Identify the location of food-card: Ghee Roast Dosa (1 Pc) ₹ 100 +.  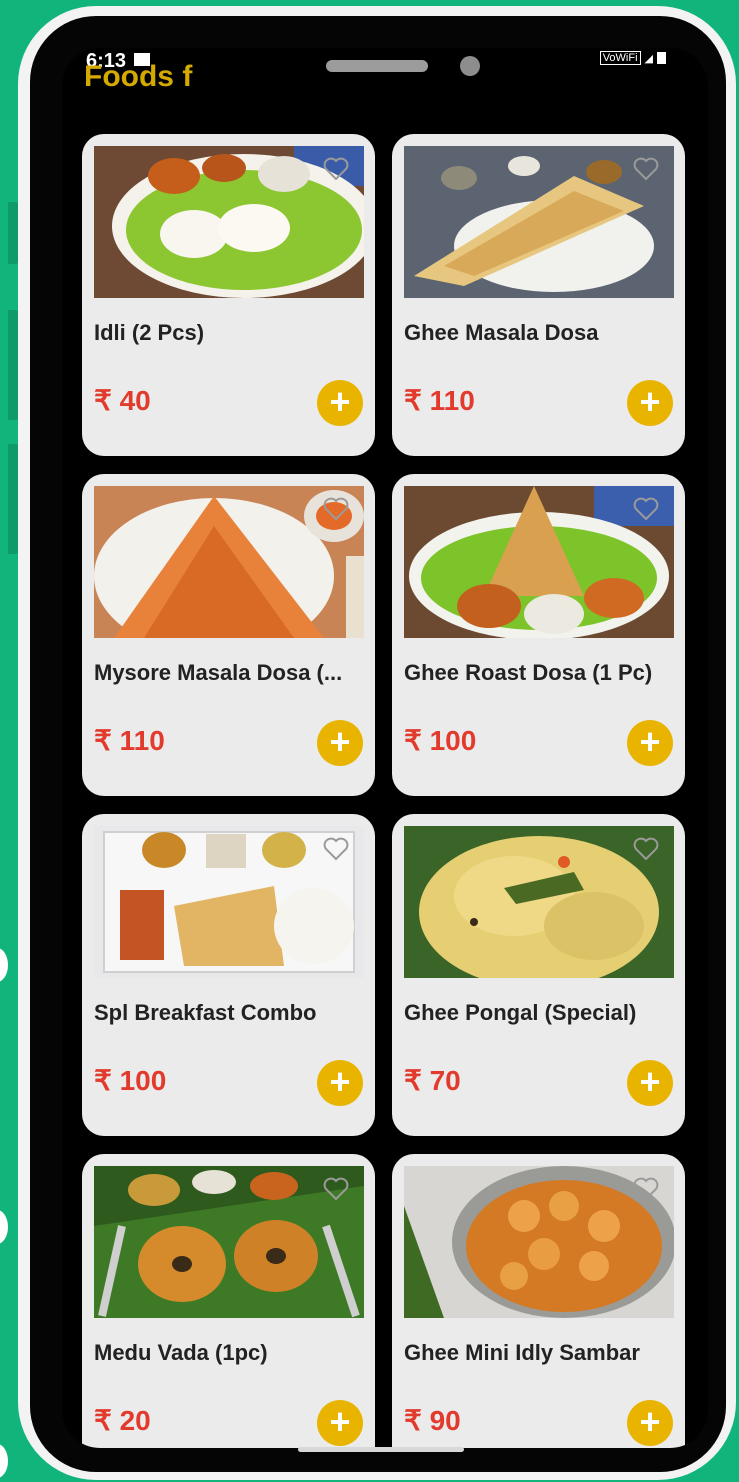
(538, 635).